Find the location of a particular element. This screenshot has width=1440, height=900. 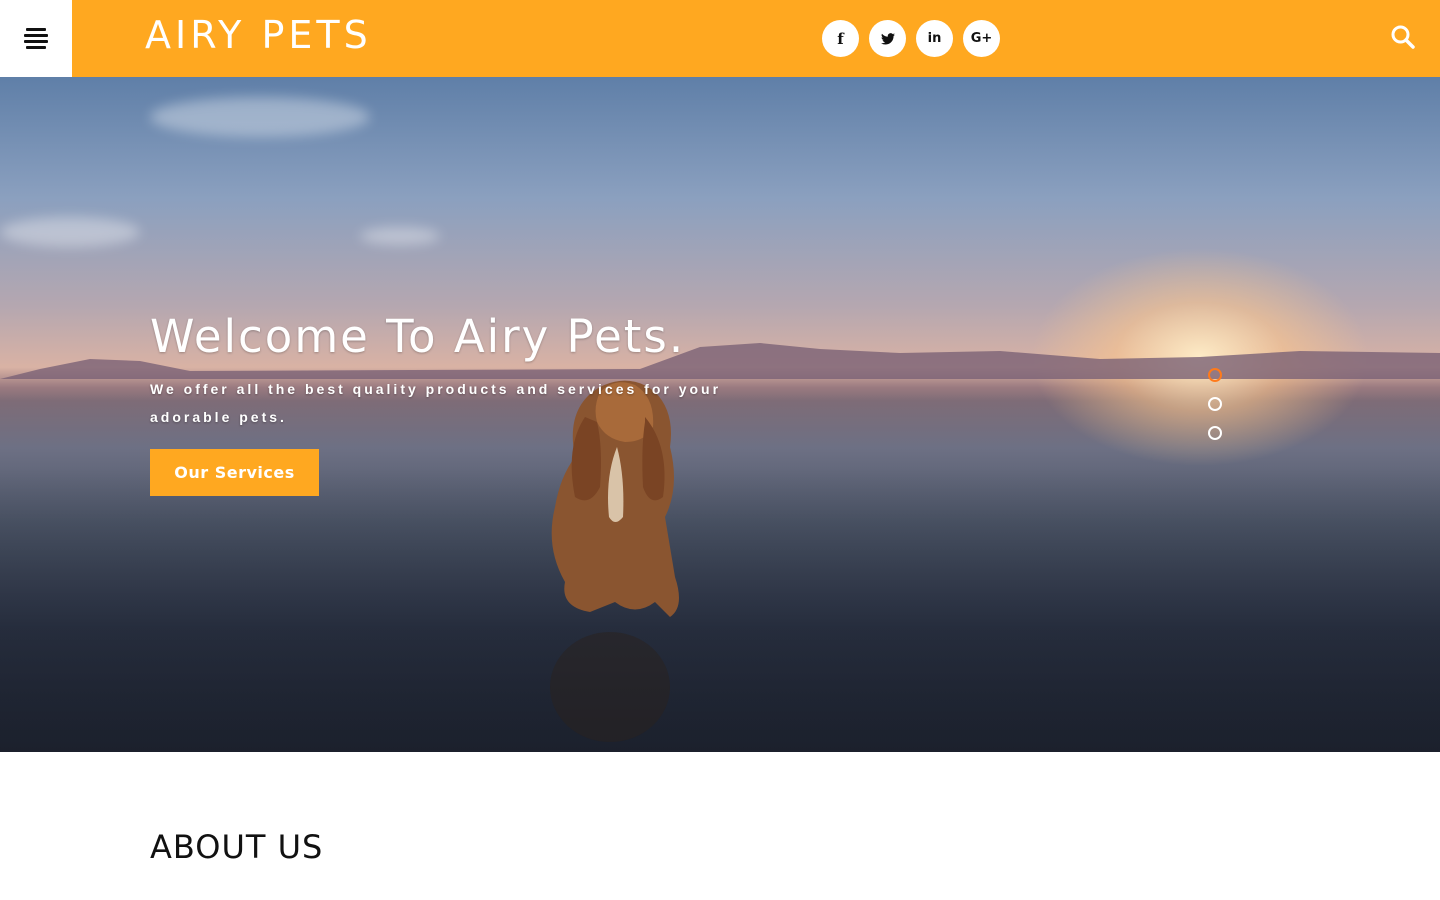

facebook-button: f is located at coordinates (840, 38).